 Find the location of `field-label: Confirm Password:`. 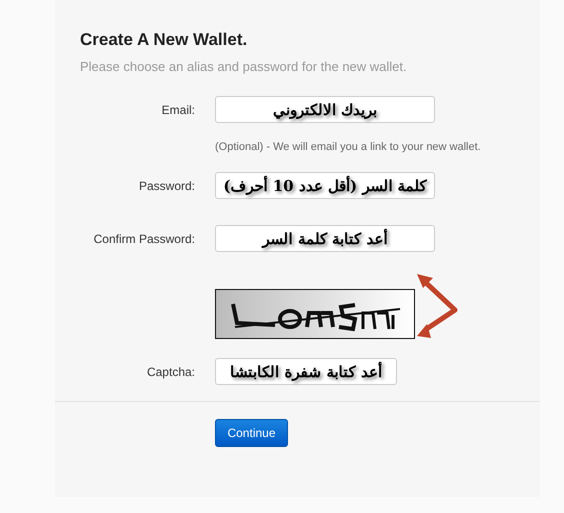

field-label: Confirm Password: is located at coordinates (143, 239).